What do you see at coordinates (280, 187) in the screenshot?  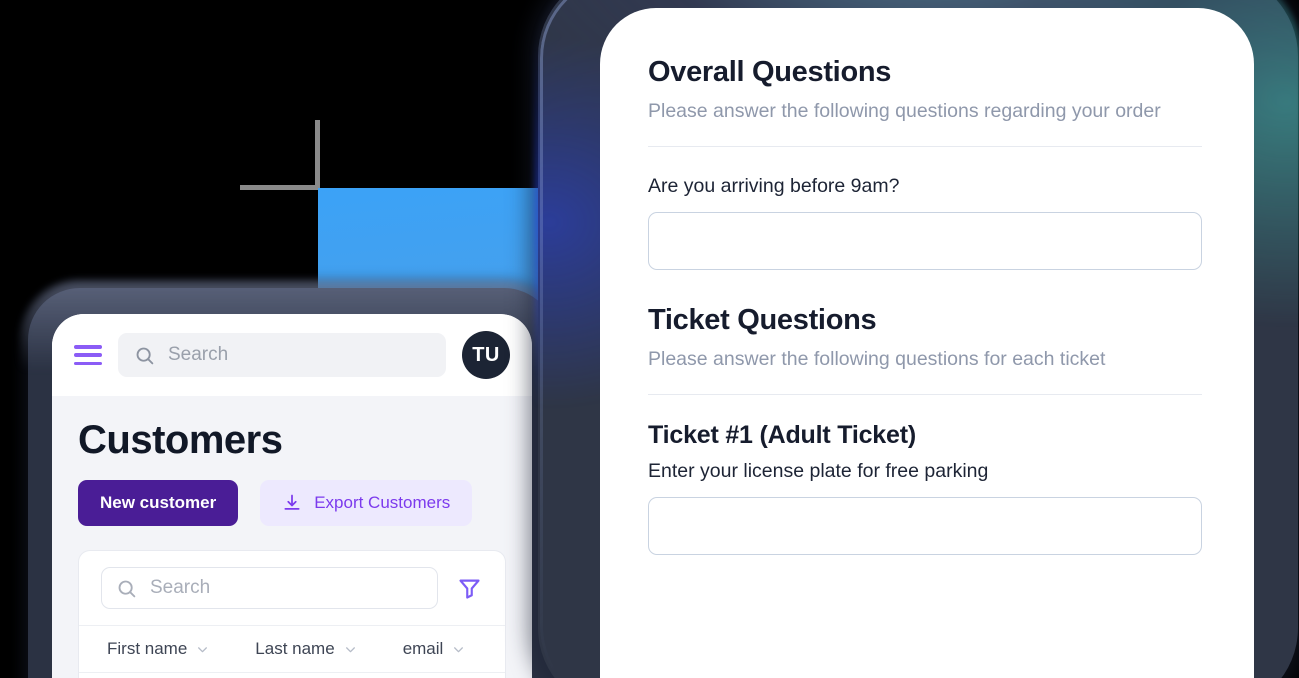 I see `crosshair-horizontal-line` at bounding box center [280, 187].